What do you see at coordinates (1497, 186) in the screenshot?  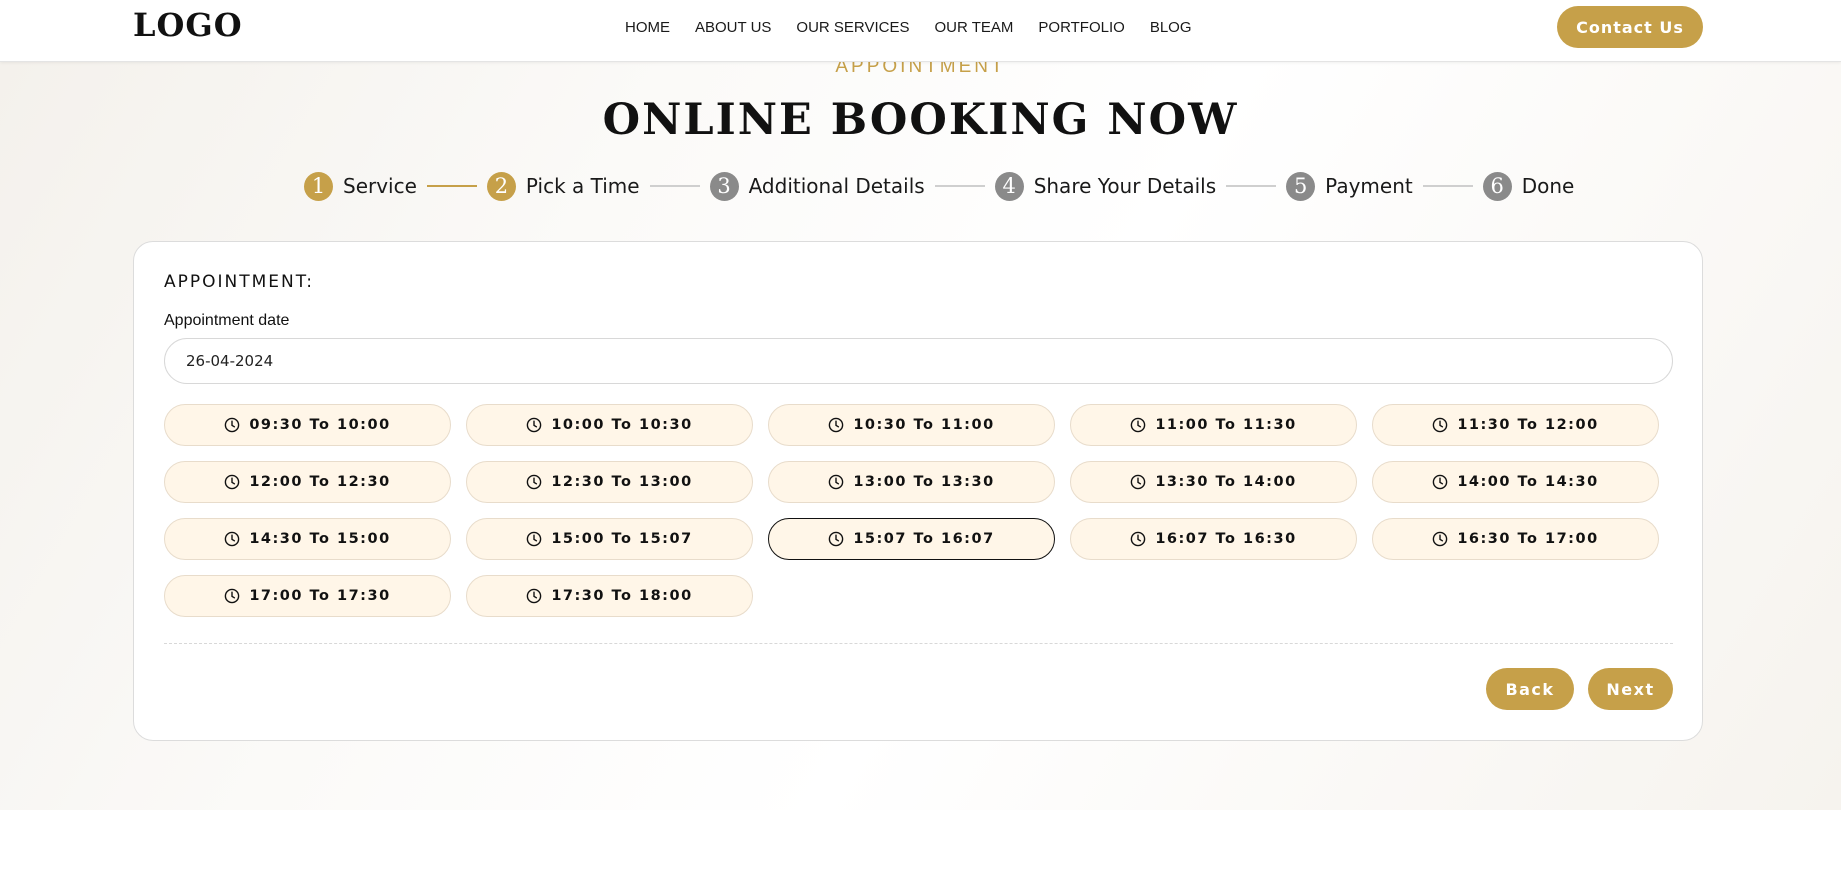 I see `step-number: 6` at bounding box center [1497, 186].